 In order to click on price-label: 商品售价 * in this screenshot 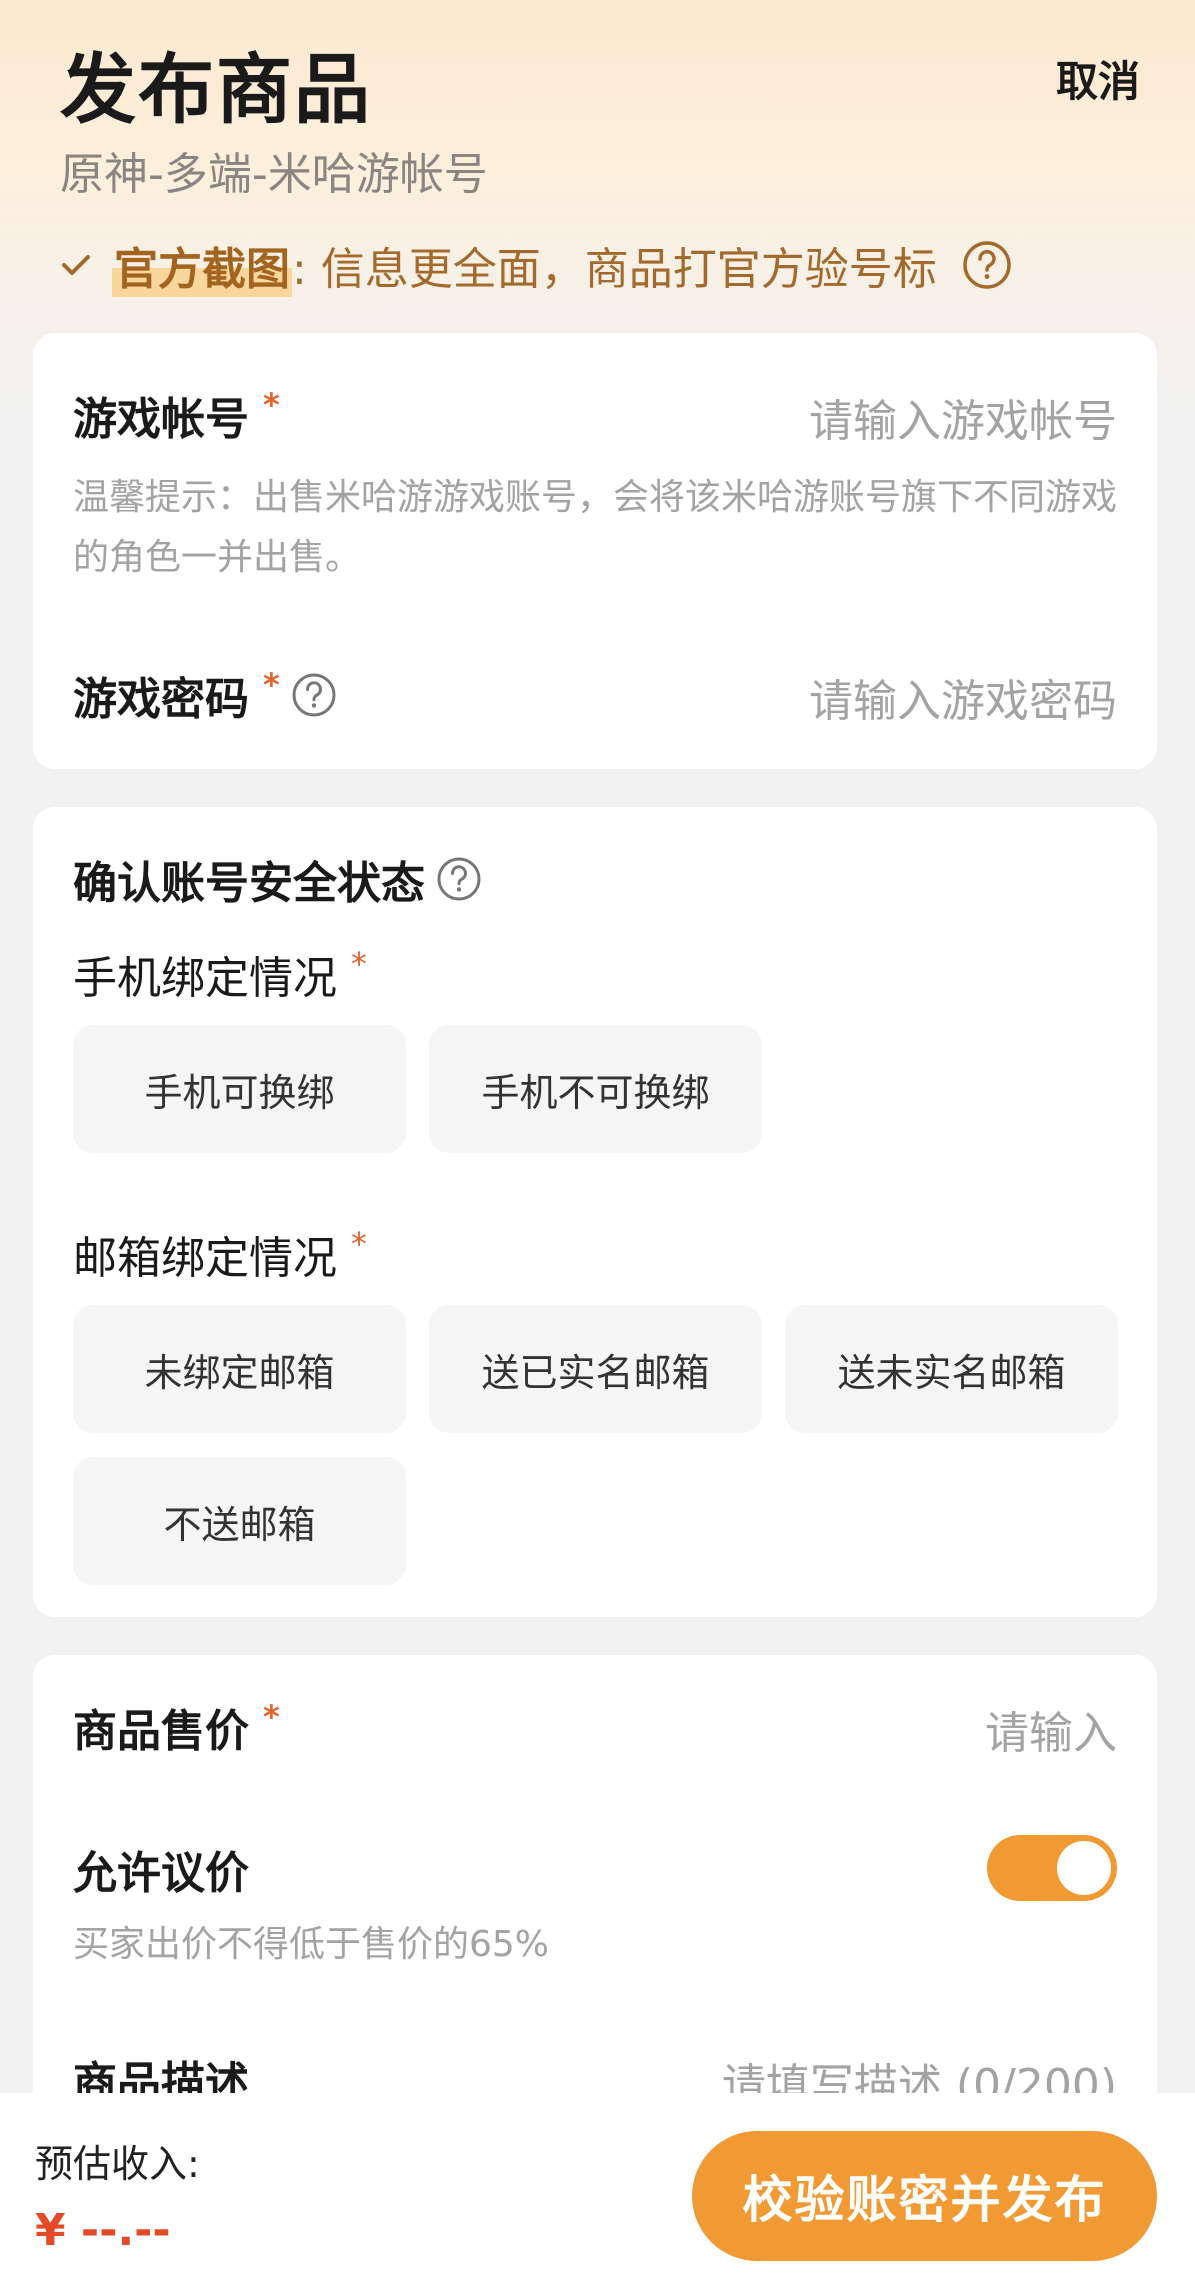, I will do `click(176, 1727)`.